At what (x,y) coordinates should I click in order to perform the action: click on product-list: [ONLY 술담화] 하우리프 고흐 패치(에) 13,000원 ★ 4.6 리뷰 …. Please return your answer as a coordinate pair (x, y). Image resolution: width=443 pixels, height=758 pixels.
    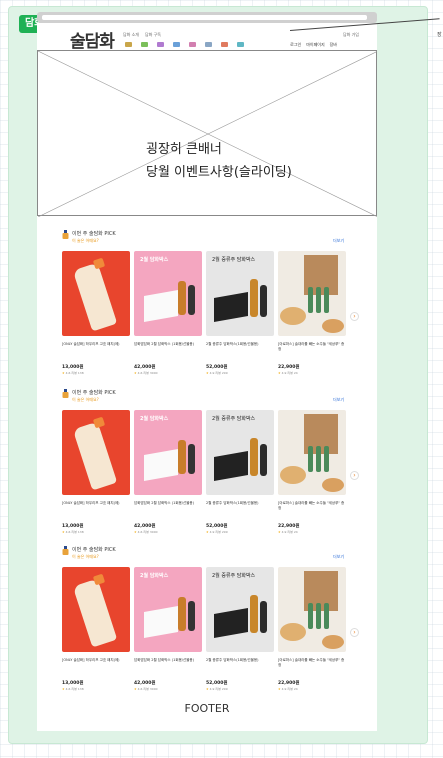
    Looking at the image, I should click on (204, 472).